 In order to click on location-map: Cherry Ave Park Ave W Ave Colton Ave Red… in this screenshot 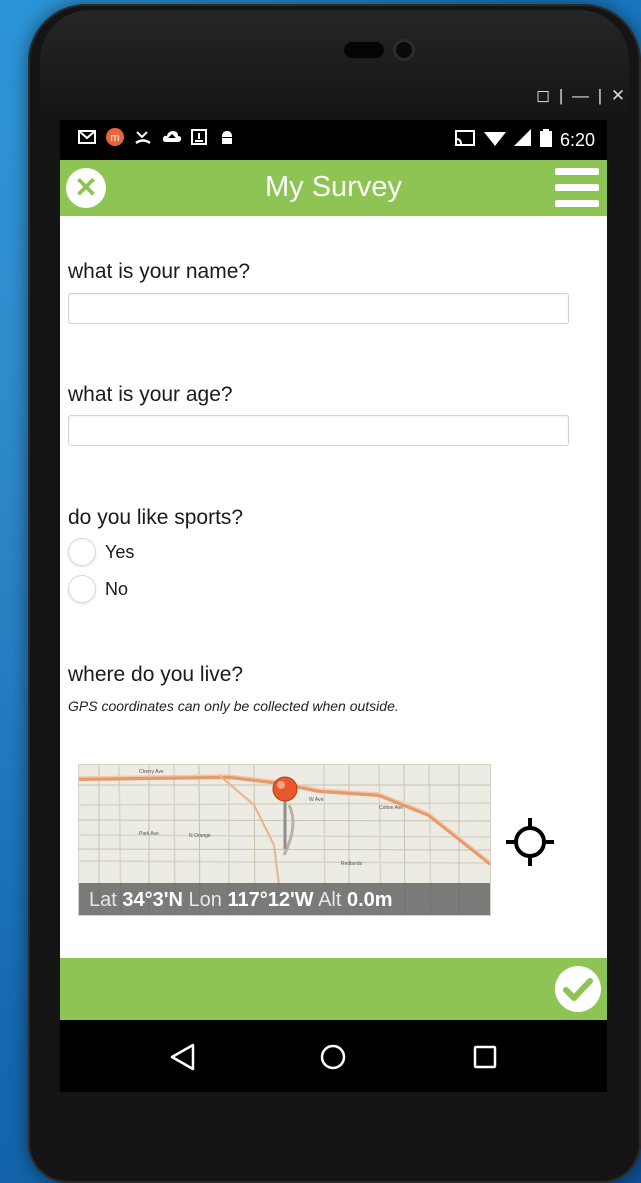, I will do `click(284, 840)`.